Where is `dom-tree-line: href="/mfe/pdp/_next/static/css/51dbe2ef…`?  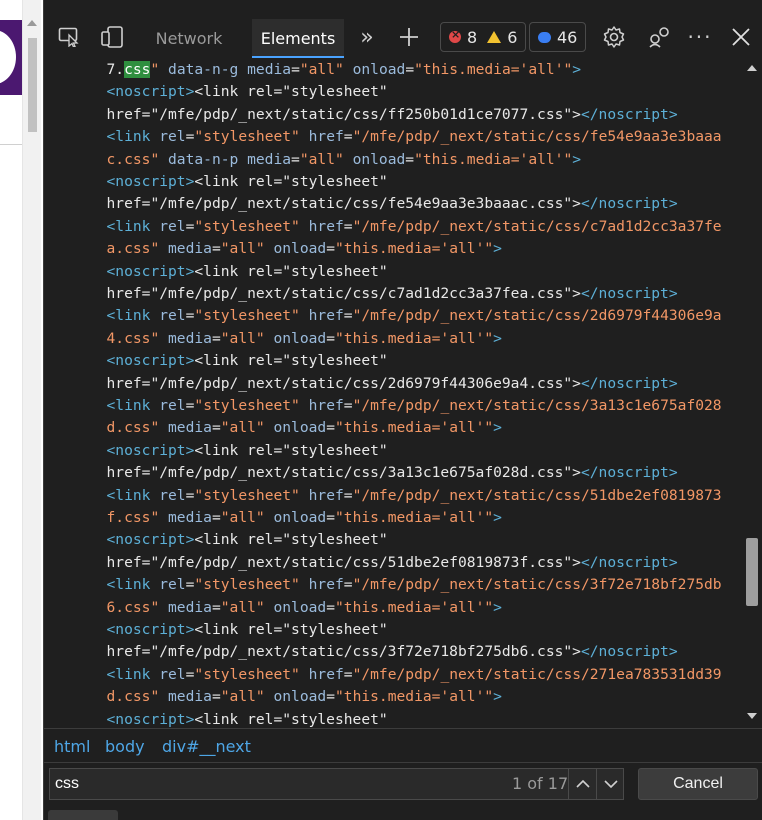 dom-tree-line: href="/mfe/pdp/_next/static/css/51dbe2ef… is located at coordinates (392, 563).